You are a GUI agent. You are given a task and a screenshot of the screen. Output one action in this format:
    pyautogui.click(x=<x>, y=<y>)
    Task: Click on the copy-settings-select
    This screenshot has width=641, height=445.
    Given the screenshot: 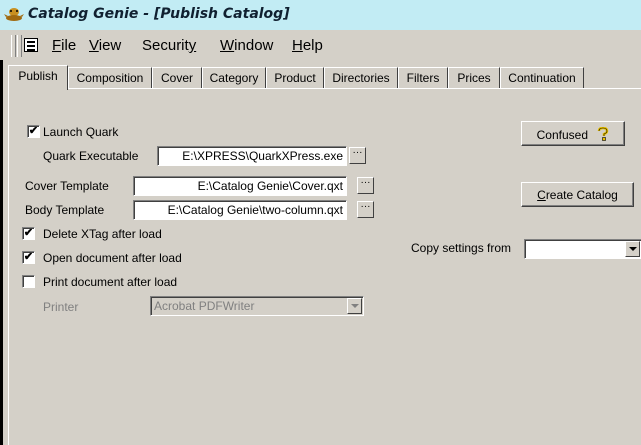 What is the action you would take?
    pyautogui.click(x=582, y=249)
    